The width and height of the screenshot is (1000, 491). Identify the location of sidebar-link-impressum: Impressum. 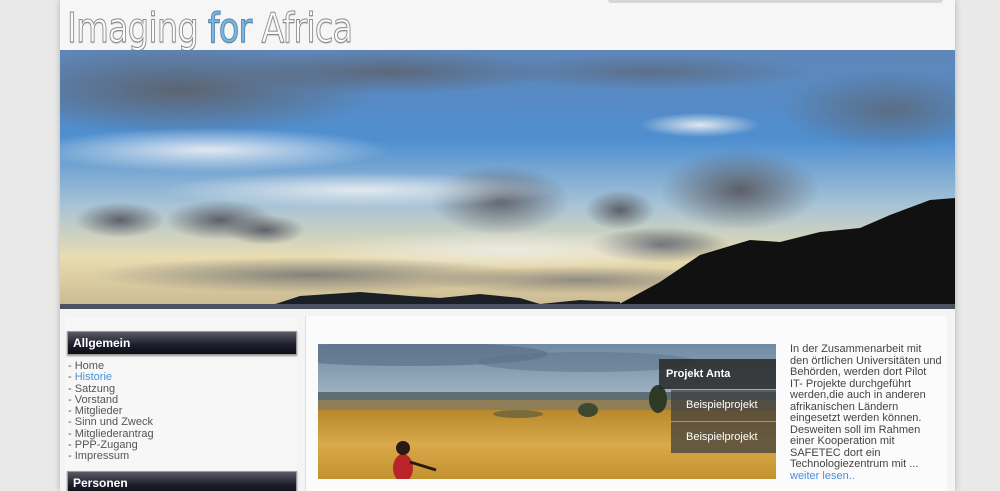
(102, 456).